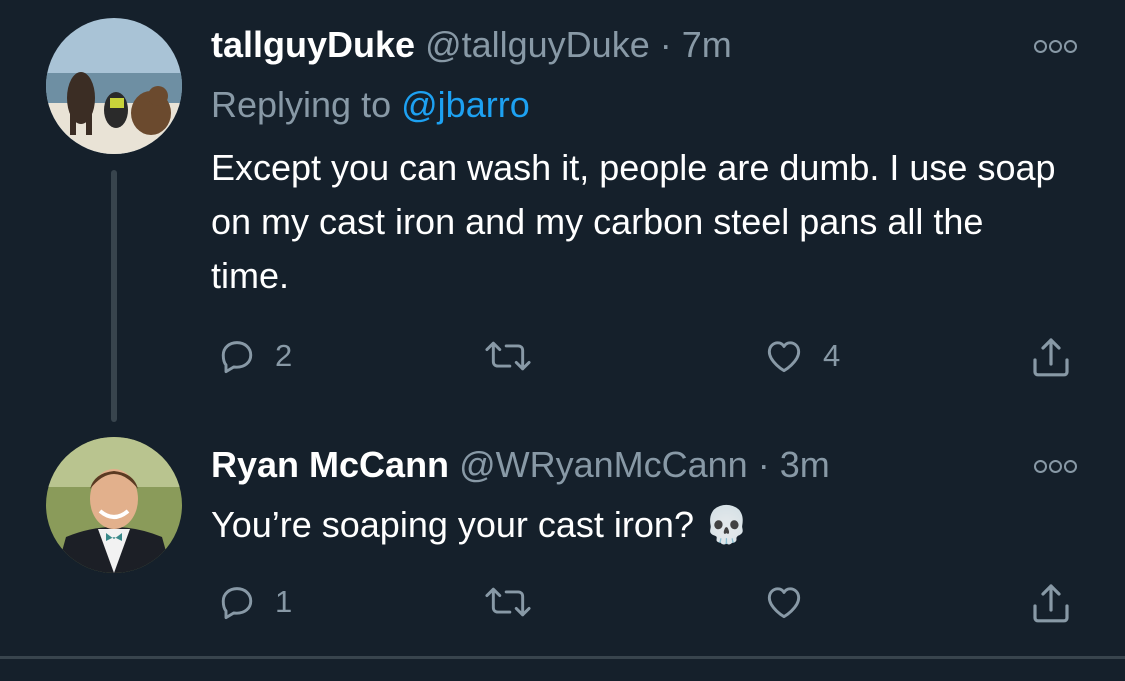 The image size is (1125, 681). I want to click on tweet-actions: 1, so click(646, 604).